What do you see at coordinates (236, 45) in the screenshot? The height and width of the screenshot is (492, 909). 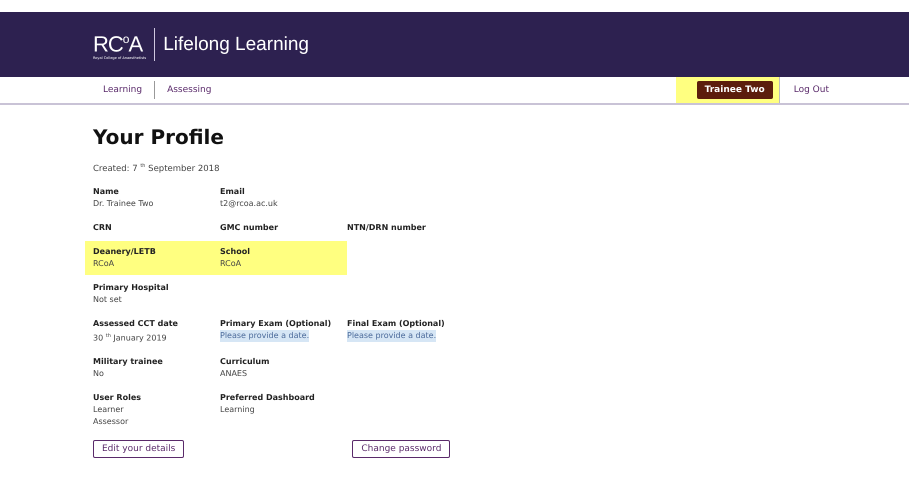 I see `site-title: Lifelong Learning` at bounding box center [236, 45].